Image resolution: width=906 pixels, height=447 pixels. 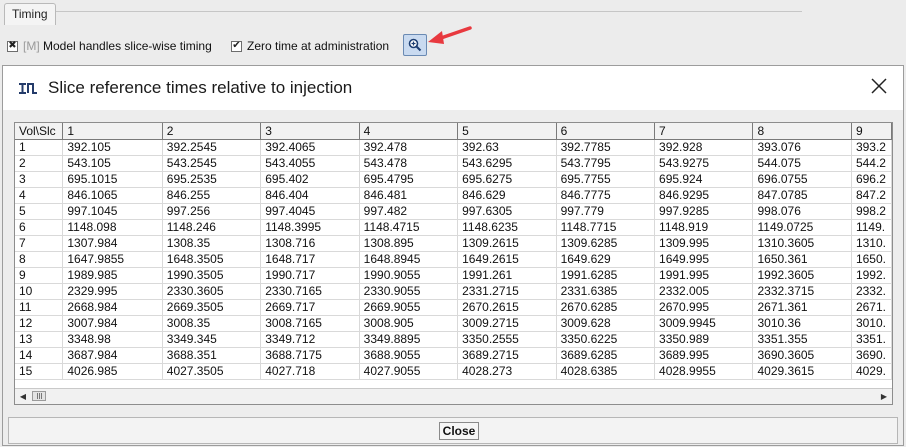 What do you see at coordinates (802, 339) in the screenshot?
I see `time-value-cell: 3351.355` at bounding box center [802, 339].